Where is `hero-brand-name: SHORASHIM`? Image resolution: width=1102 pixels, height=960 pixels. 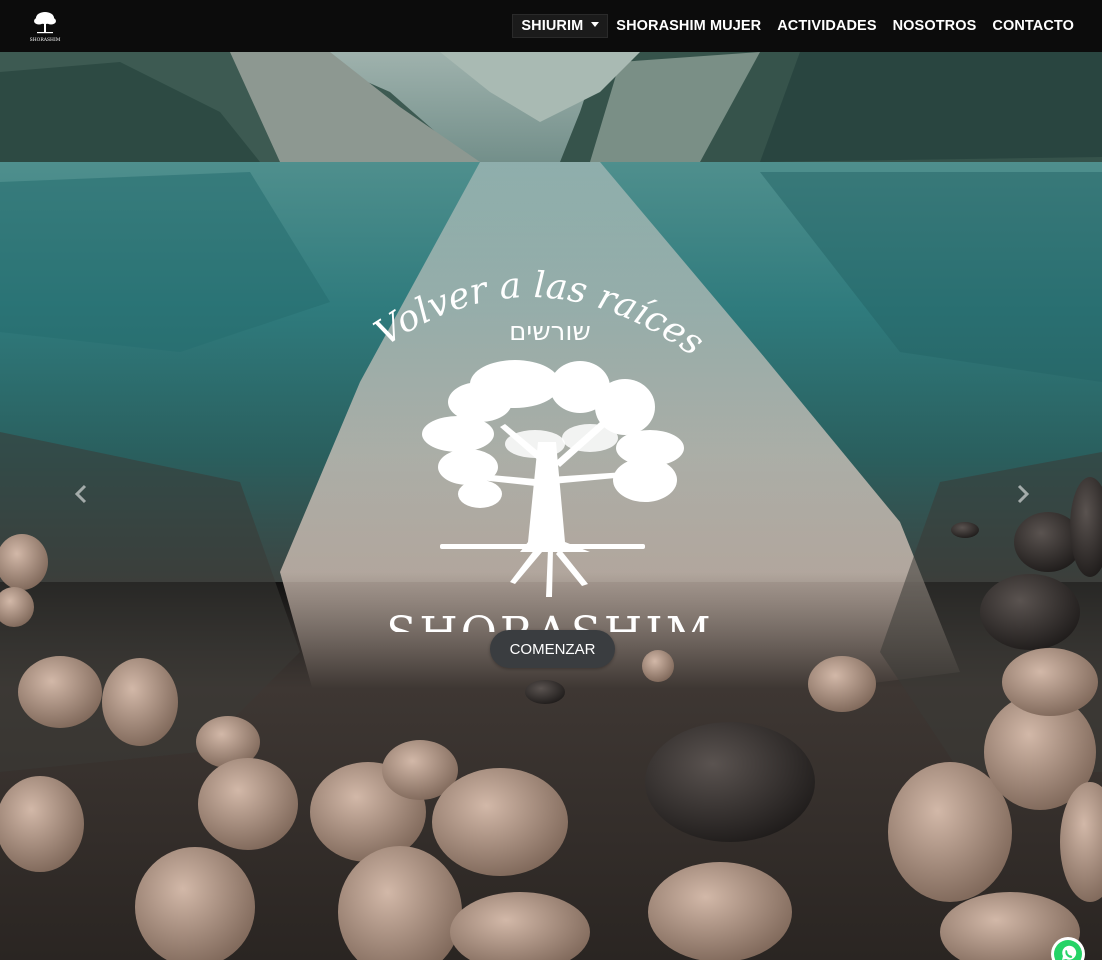 hero-brand-name: SHORASHIM is located at coordinates (549, 620).